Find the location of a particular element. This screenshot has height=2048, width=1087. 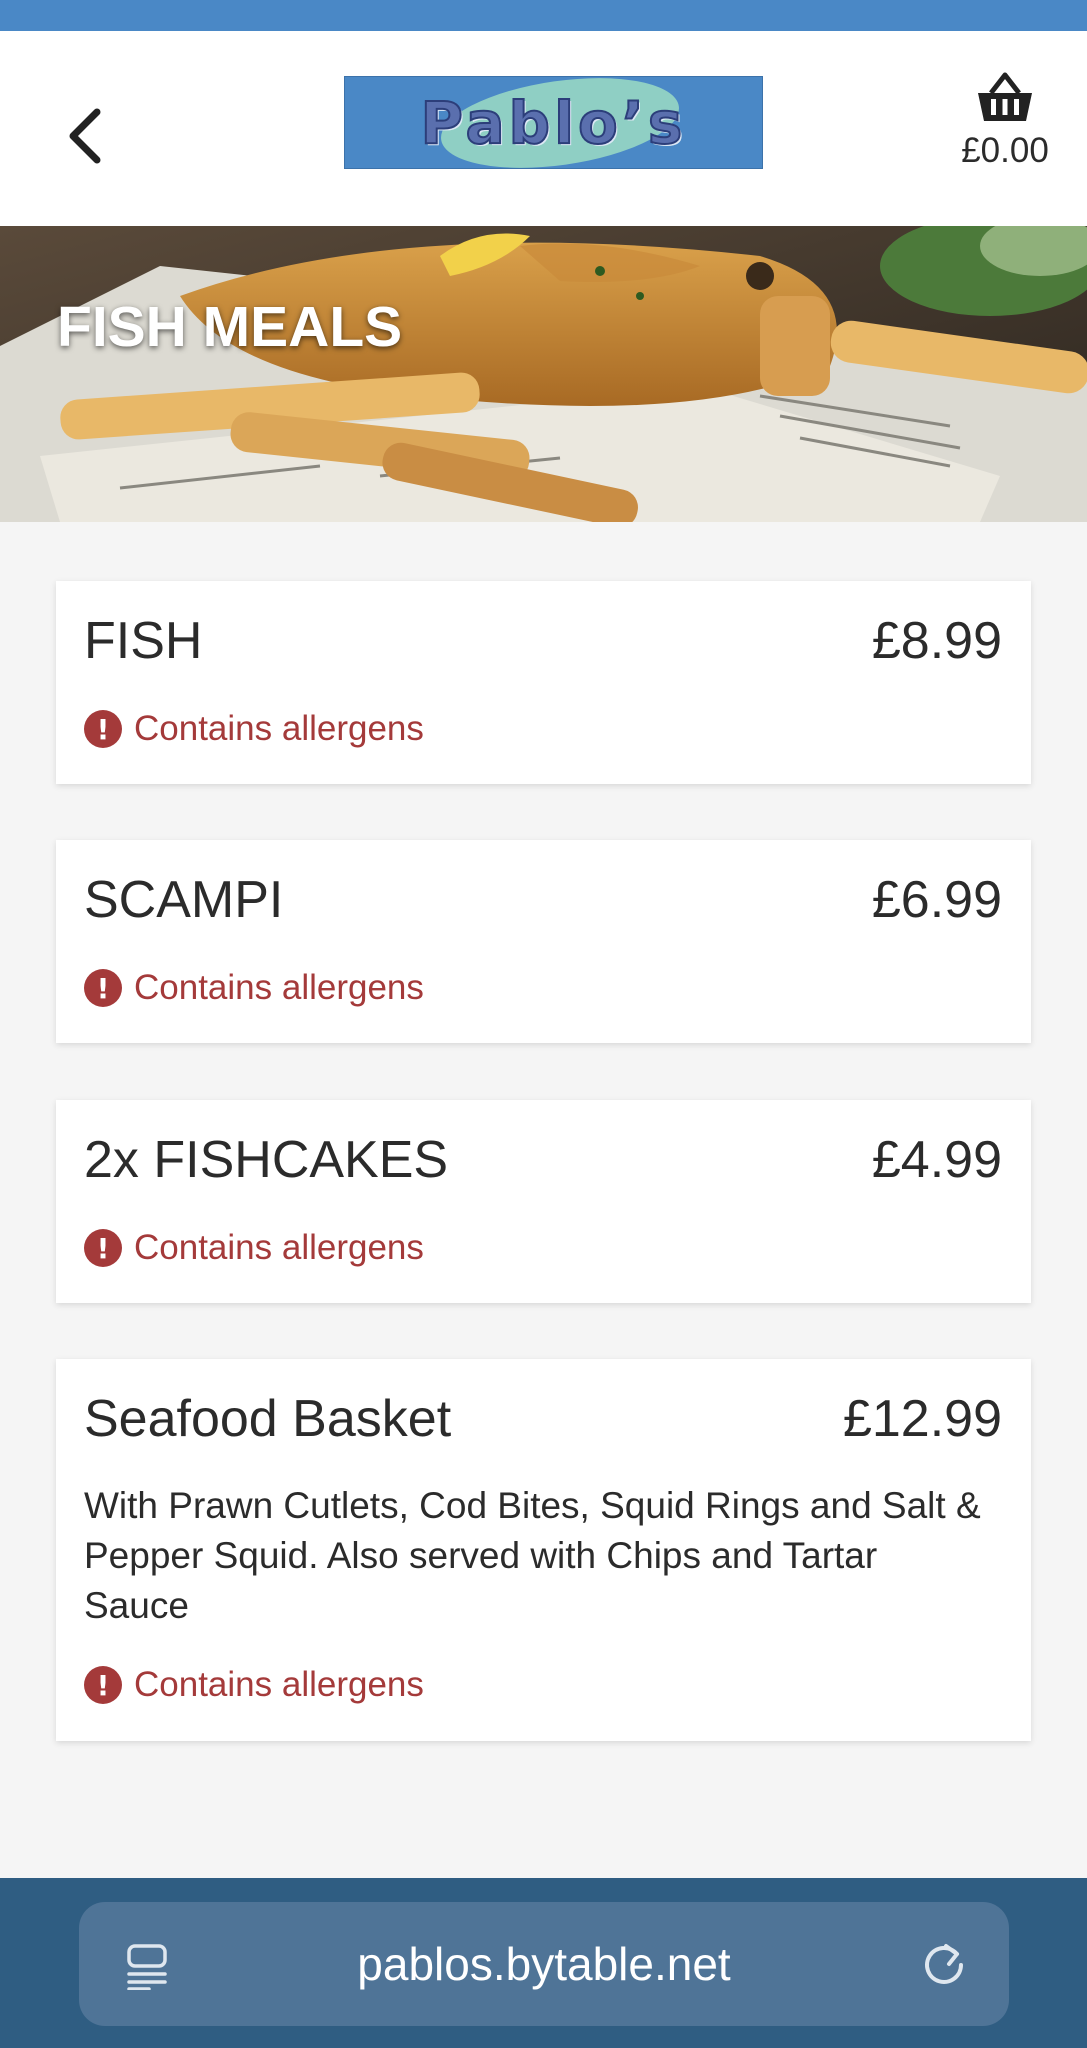

category-title: FISH MEALS is located at coordinates (230, 327).